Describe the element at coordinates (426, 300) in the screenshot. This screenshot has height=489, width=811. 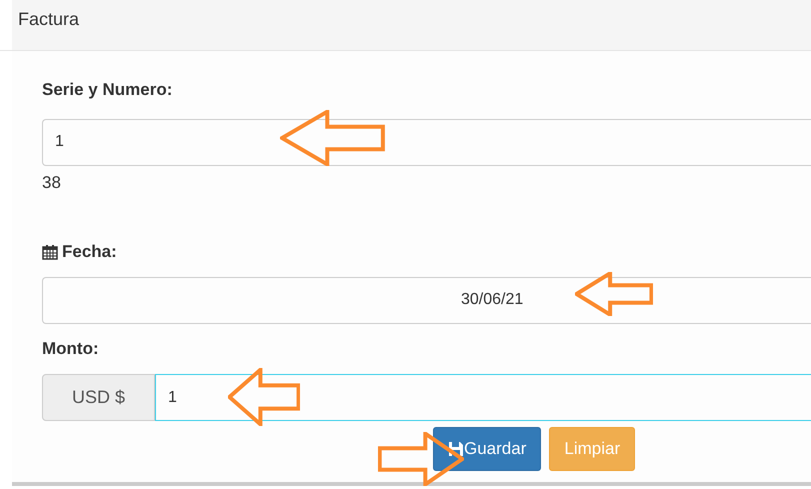
I see `date-field: 30/06/21` at that location.